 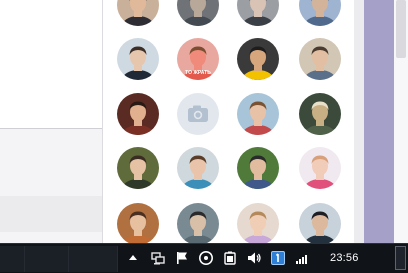 What do you see at coordinates (198, 73) in the screenshot?
I see `avatar-caption: ТО ЖРАТЬ` at bounding box center [198, 73].